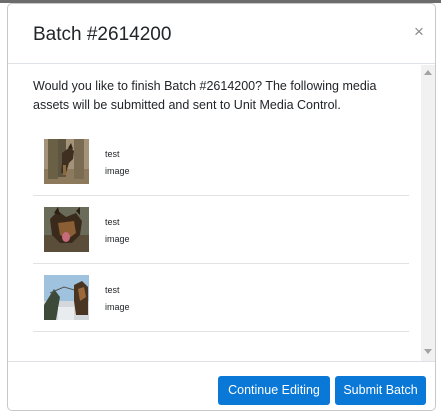 The image size is (441, 411). Describe the element at coordinates (221, 34) in the screenshot. I see `modal-header: Batch #2614200 ×` at that location.